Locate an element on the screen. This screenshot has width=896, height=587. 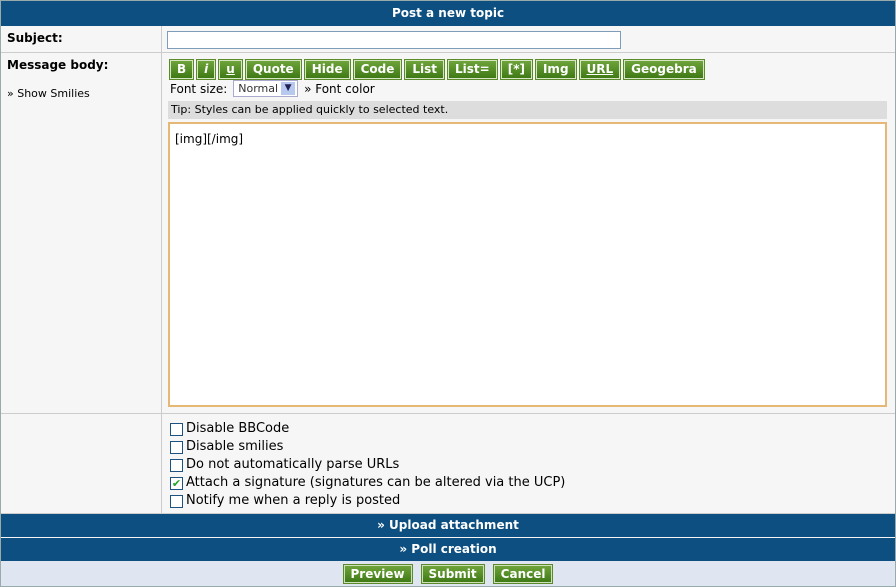
font-size-select: Normal ▼ is located at coordinates (266, 88).